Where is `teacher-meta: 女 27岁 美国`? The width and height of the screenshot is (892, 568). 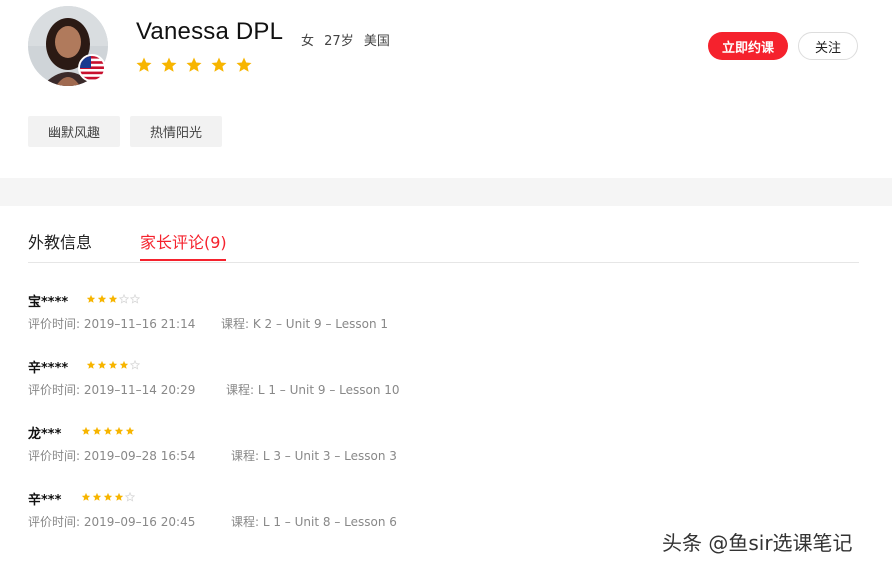
teacher-meta: 女 27岁 美国 is located at coordinates (348, 39).